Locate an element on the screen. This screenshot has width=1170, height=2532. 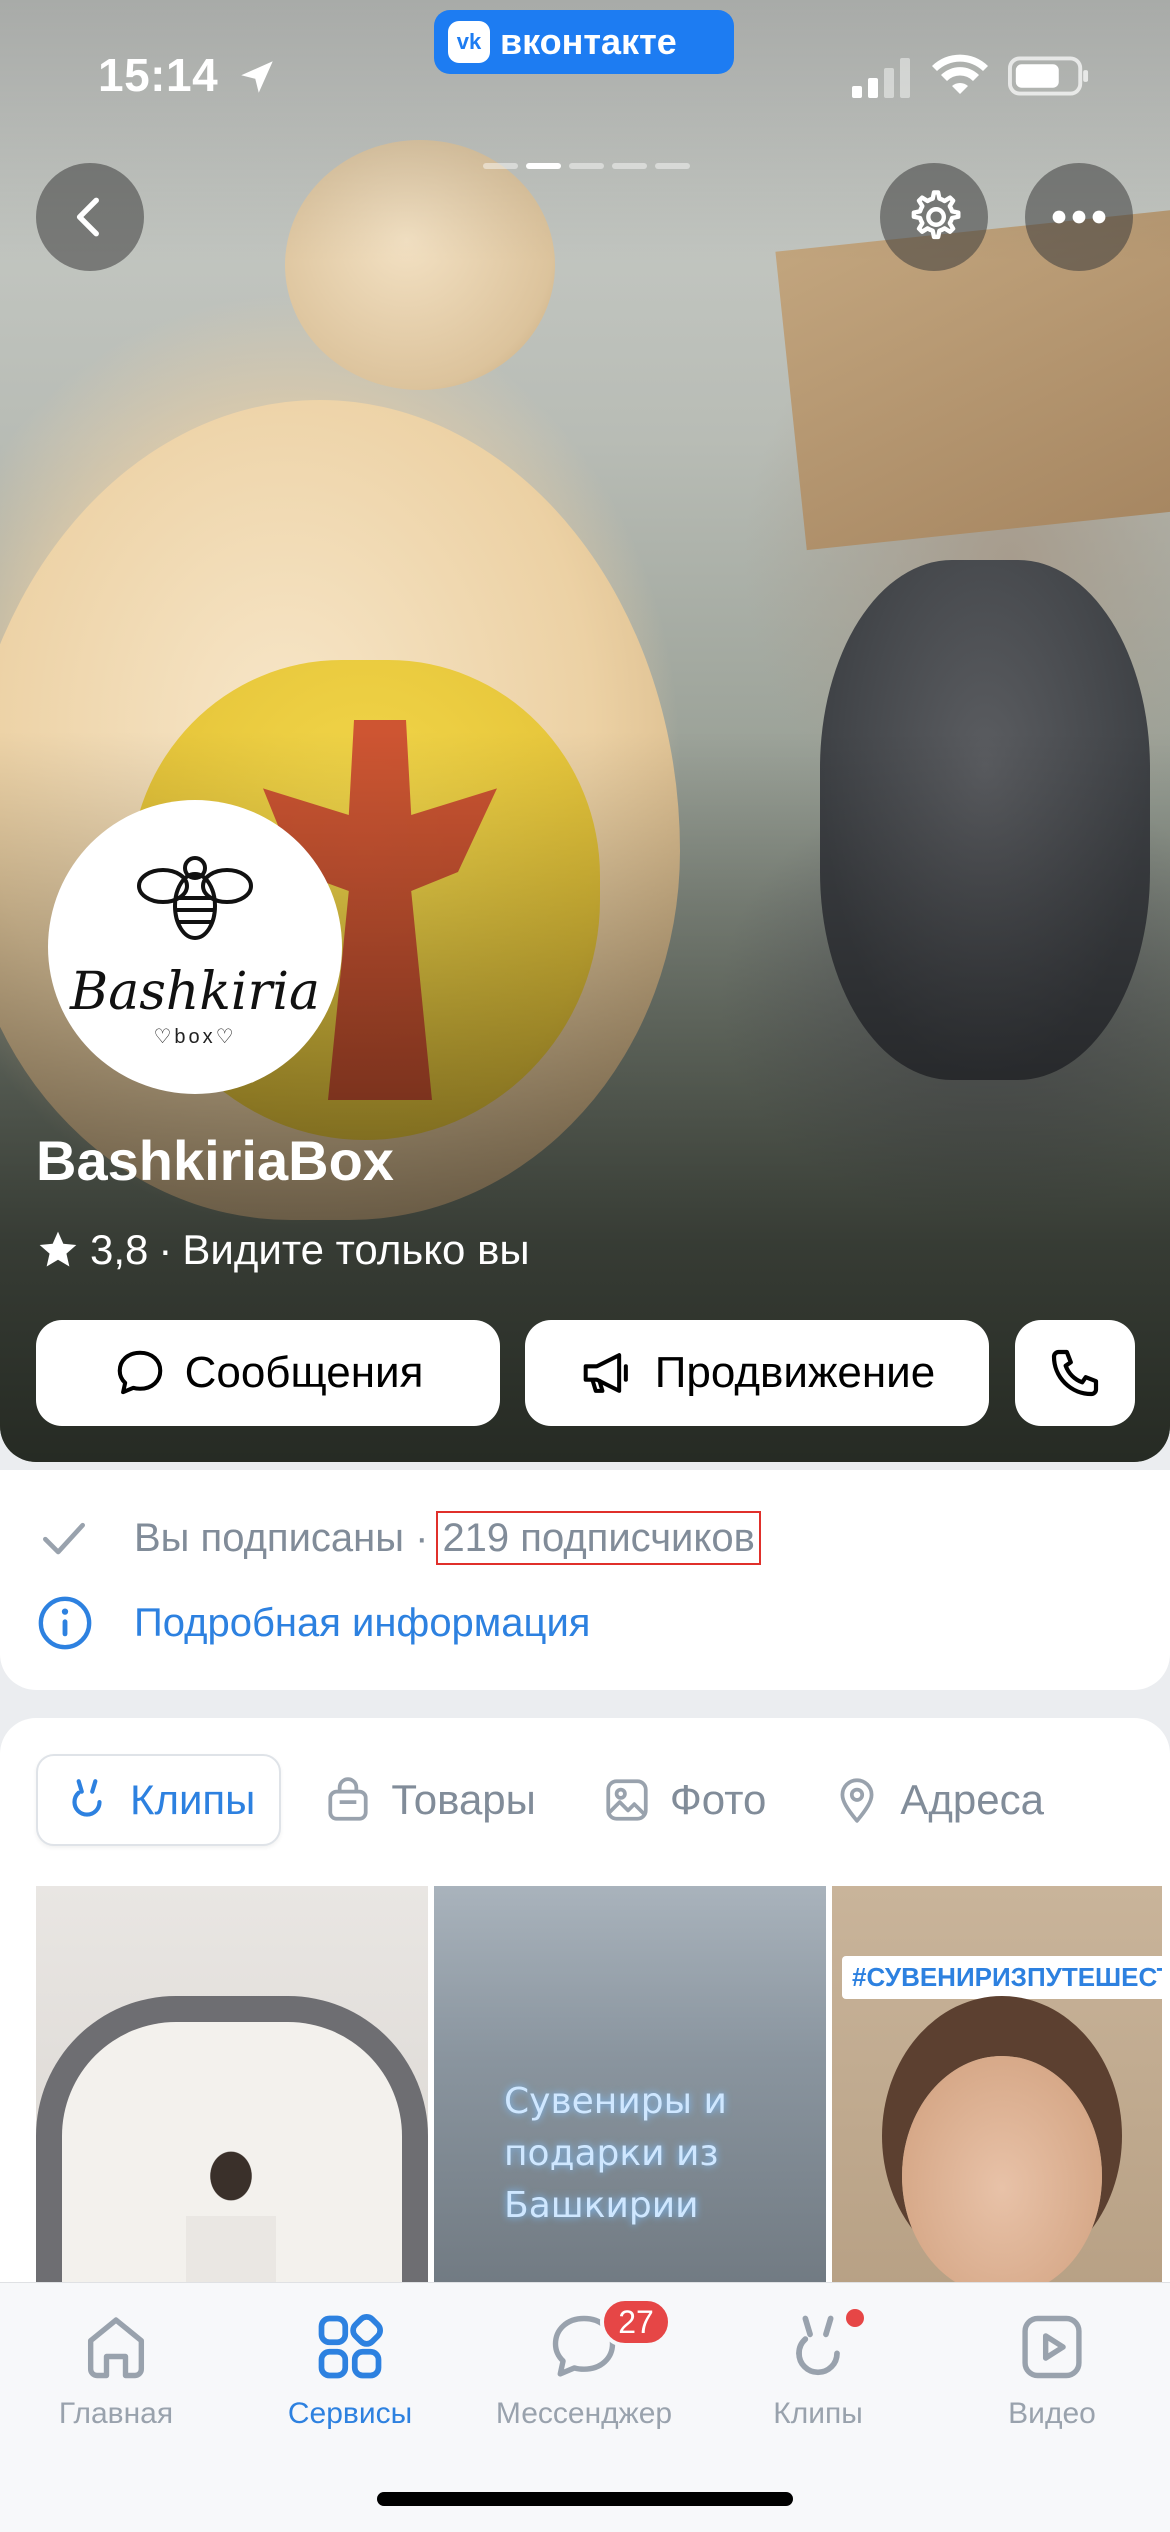
tab-clips-label: Клипы is located at coordinates (193, 1799).